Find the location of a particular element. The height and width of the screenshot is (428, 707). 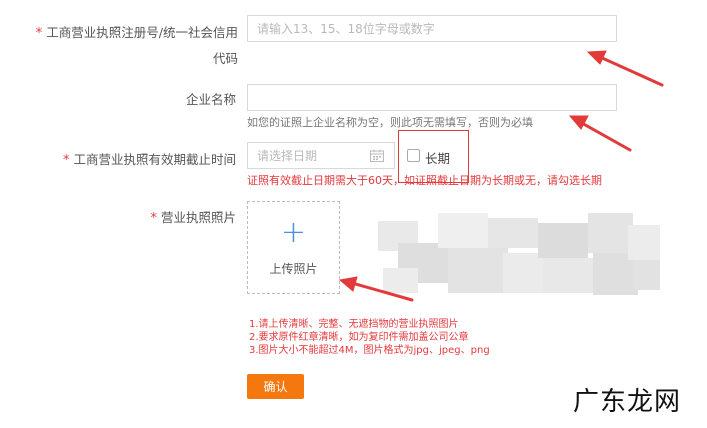

long-term-label: 长期 is located at coordinates (437, 157).